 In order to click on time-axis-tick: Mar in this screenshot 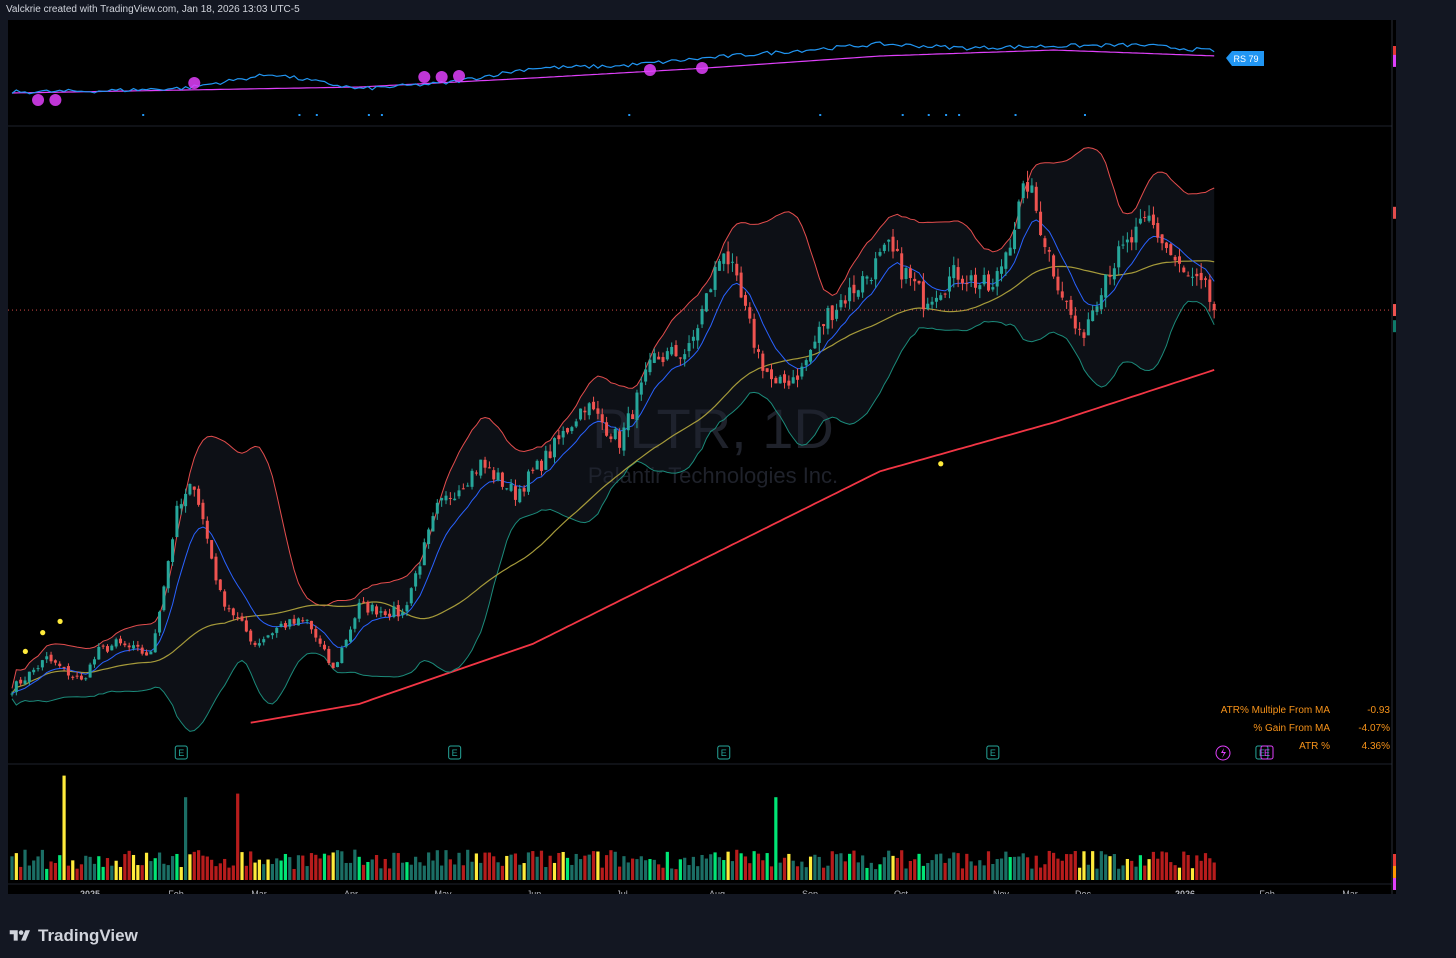, I will do `click(259, 891)`.